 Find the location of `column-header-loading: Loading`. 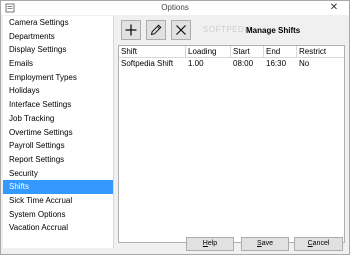

column-header-loading: Loading is located at coordinates (208, 52).